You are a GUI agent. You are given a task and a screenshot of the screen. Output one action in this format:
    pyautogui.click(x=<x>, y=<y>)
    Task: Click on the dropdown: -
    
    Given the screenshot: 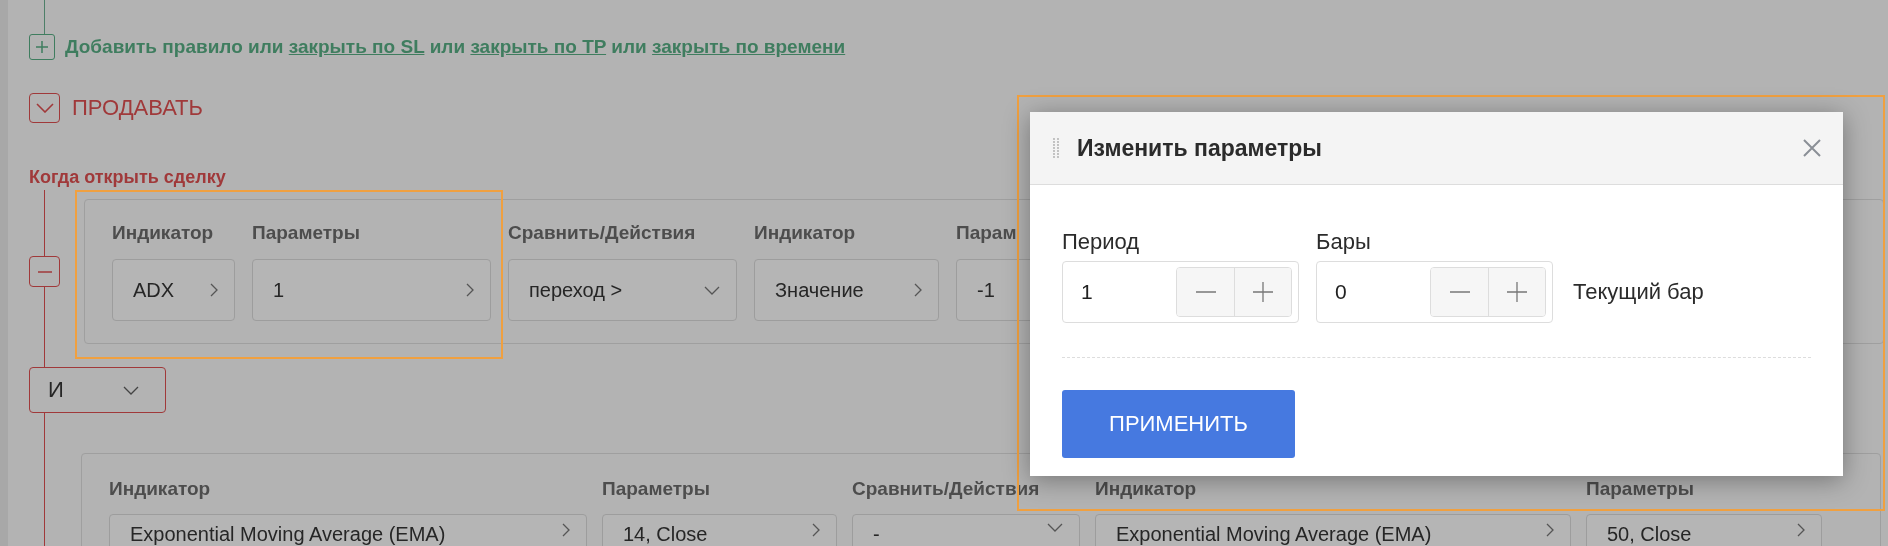 What is the action you would take?
    pyautogui.click(x=966, y=530)
    